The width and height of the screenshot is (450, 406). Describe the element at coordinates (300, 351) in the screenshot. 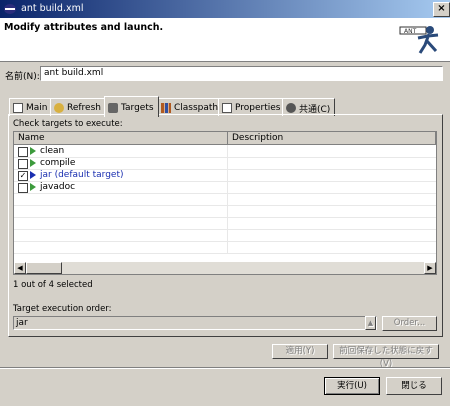

I see `apply-button: 適用(Y)` at that location.